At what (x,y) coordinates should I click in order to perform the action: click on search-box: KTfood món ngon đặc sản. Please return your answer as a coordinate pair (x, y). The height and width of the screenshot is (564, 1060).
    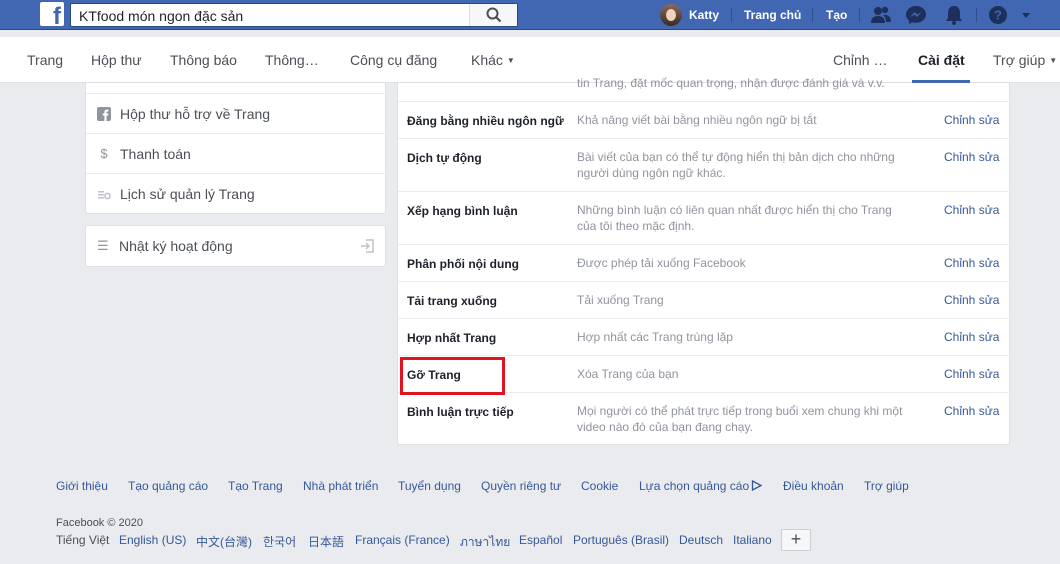
    Looking at the image, I should click on (294, 15).